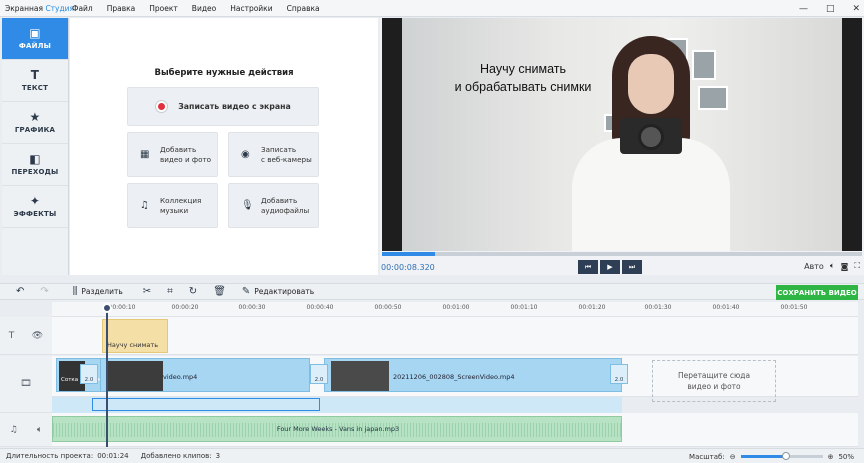 Image resolution: width=864 pixels, height=463 pixels. I want to click on menu-video: Видео, so click(204, 8).